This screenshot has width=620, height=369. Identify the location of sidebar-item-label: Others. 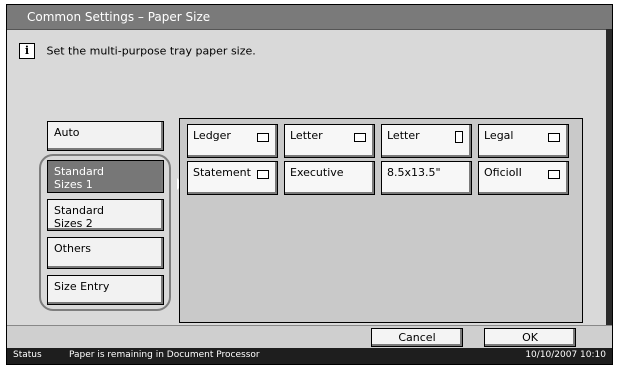
(72, 248).